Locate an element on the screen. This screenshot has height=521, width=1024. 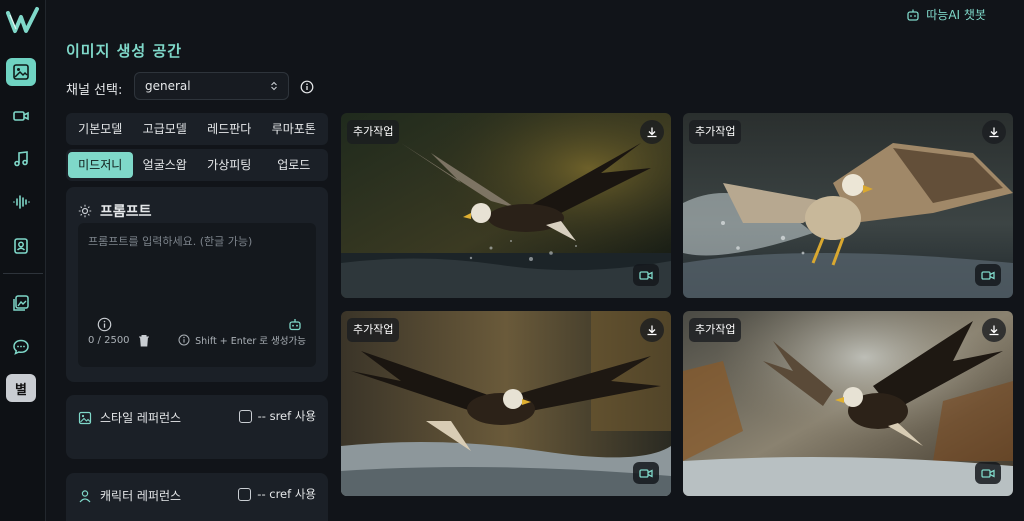
prompt-info-icon is located at coordinates (104, 324).